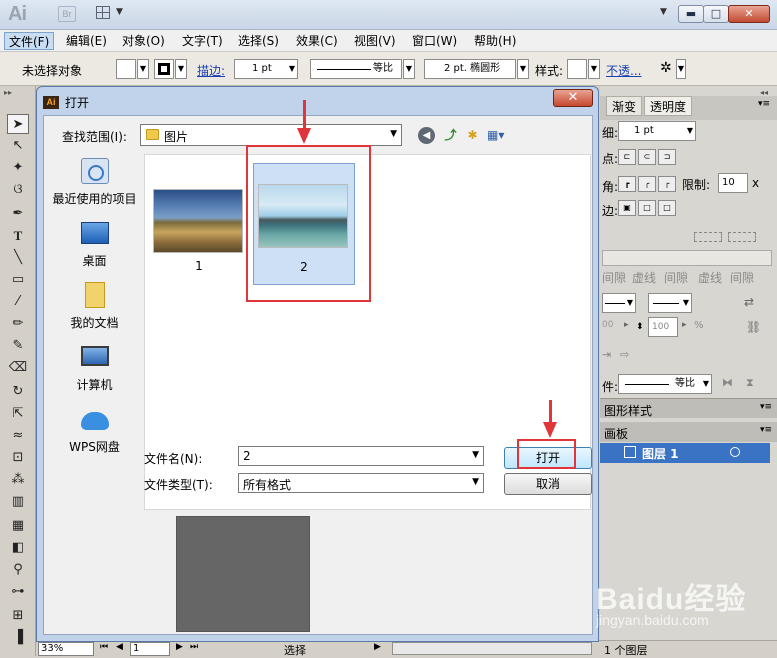 Image resolution: width=777 pixels, height=658 pixels. I want to click on menu-view: 视图(V), so click(375, 41).